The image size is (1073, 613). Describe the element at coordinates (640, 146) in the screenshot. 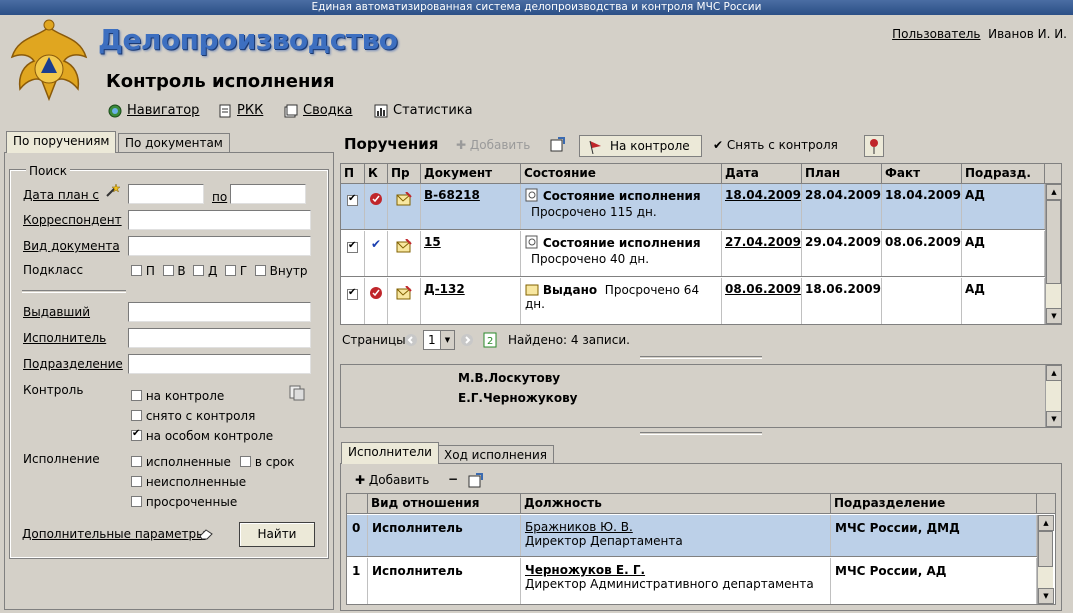

I see `on-control-toggle: На контроле` at that location.